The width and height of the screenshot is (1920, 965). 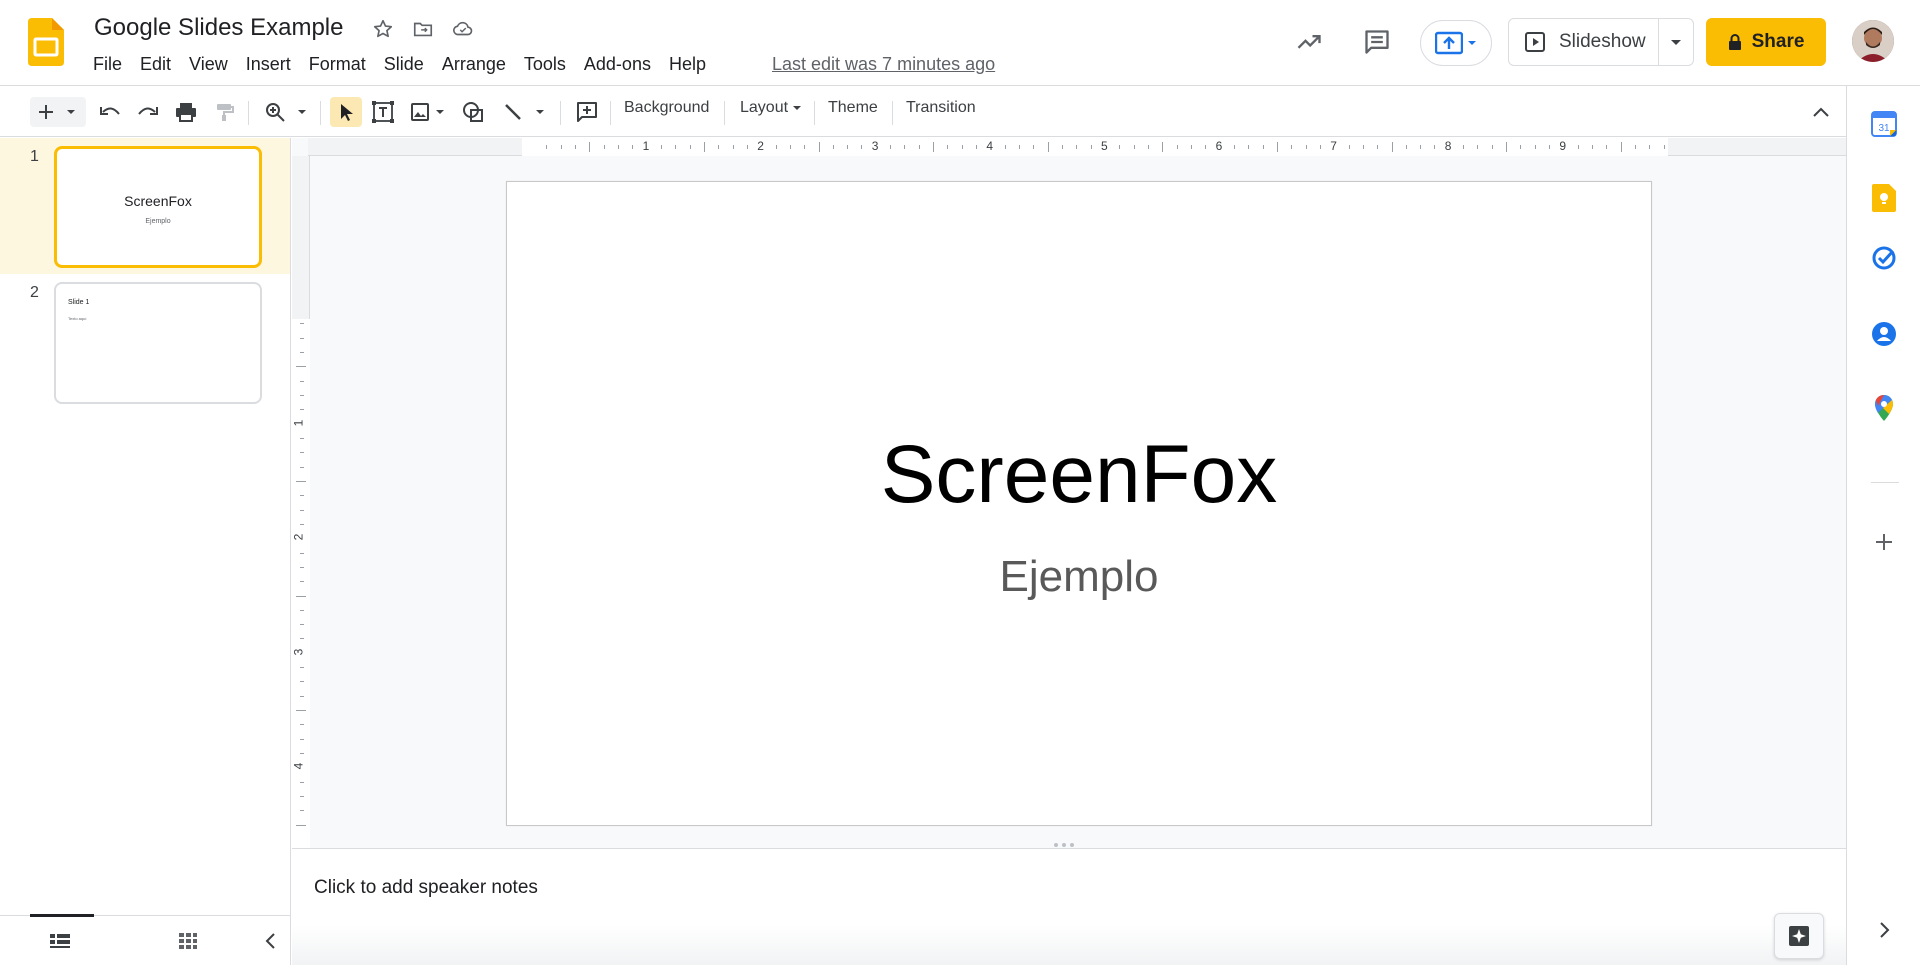 I want to click on filmstrip-slide-2: 2 Slide 1 Texto aquí, so click(x=145, y=342).